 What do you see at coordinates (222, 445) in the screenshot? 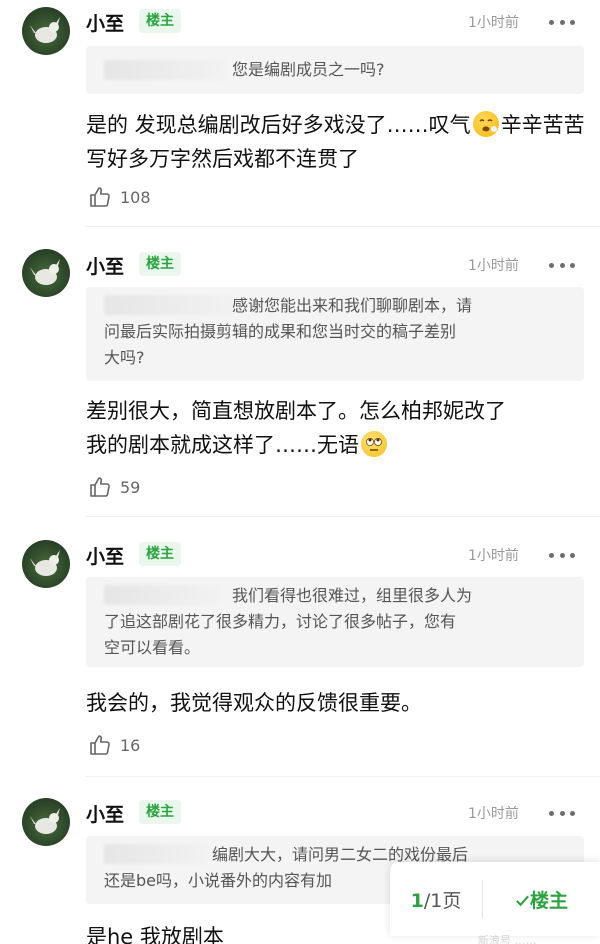
I see `reply-text-part: 我的剧本就成这样了……无语` at bounding box center [222, 445].